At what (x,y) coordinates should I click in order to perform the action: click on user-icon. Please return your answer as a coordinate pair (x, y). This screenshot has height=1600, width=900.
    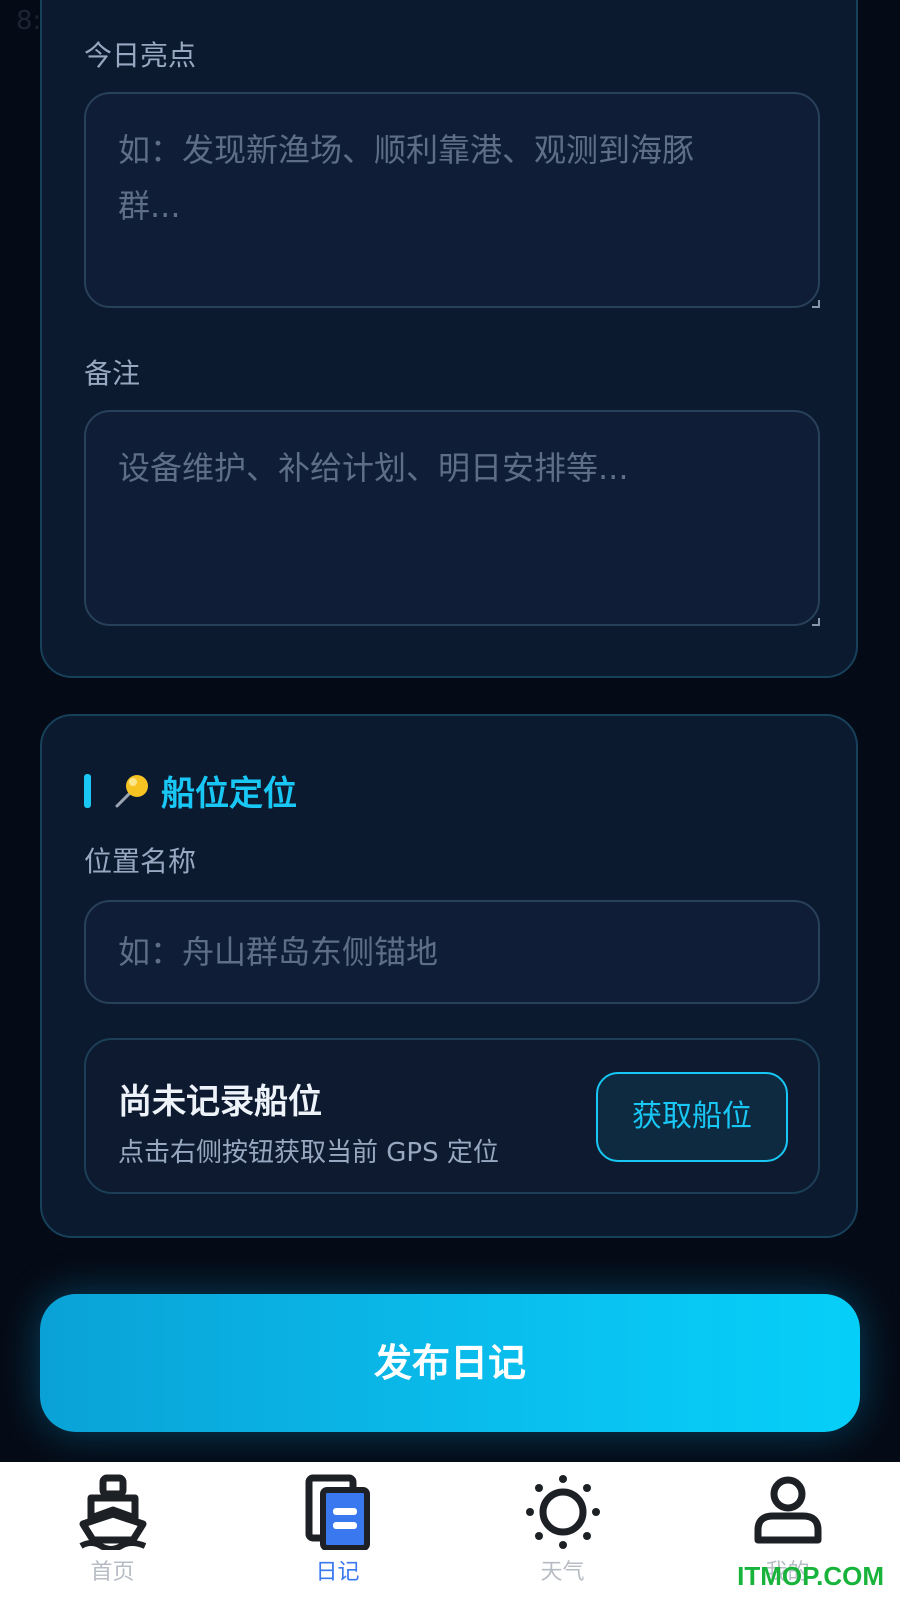
    Looking at the image, I should click on (787, 1510).